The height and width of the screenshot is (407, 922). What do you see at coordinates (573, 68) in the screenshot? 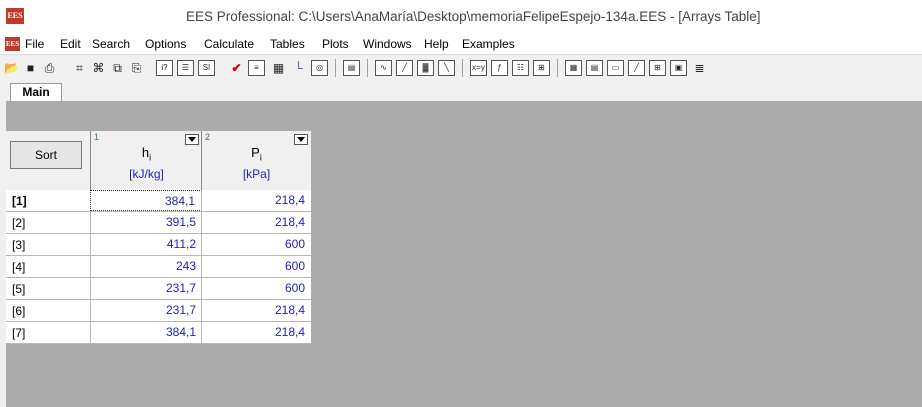
I see `parametric-icon: ▦` at bounding box center [573, 68].